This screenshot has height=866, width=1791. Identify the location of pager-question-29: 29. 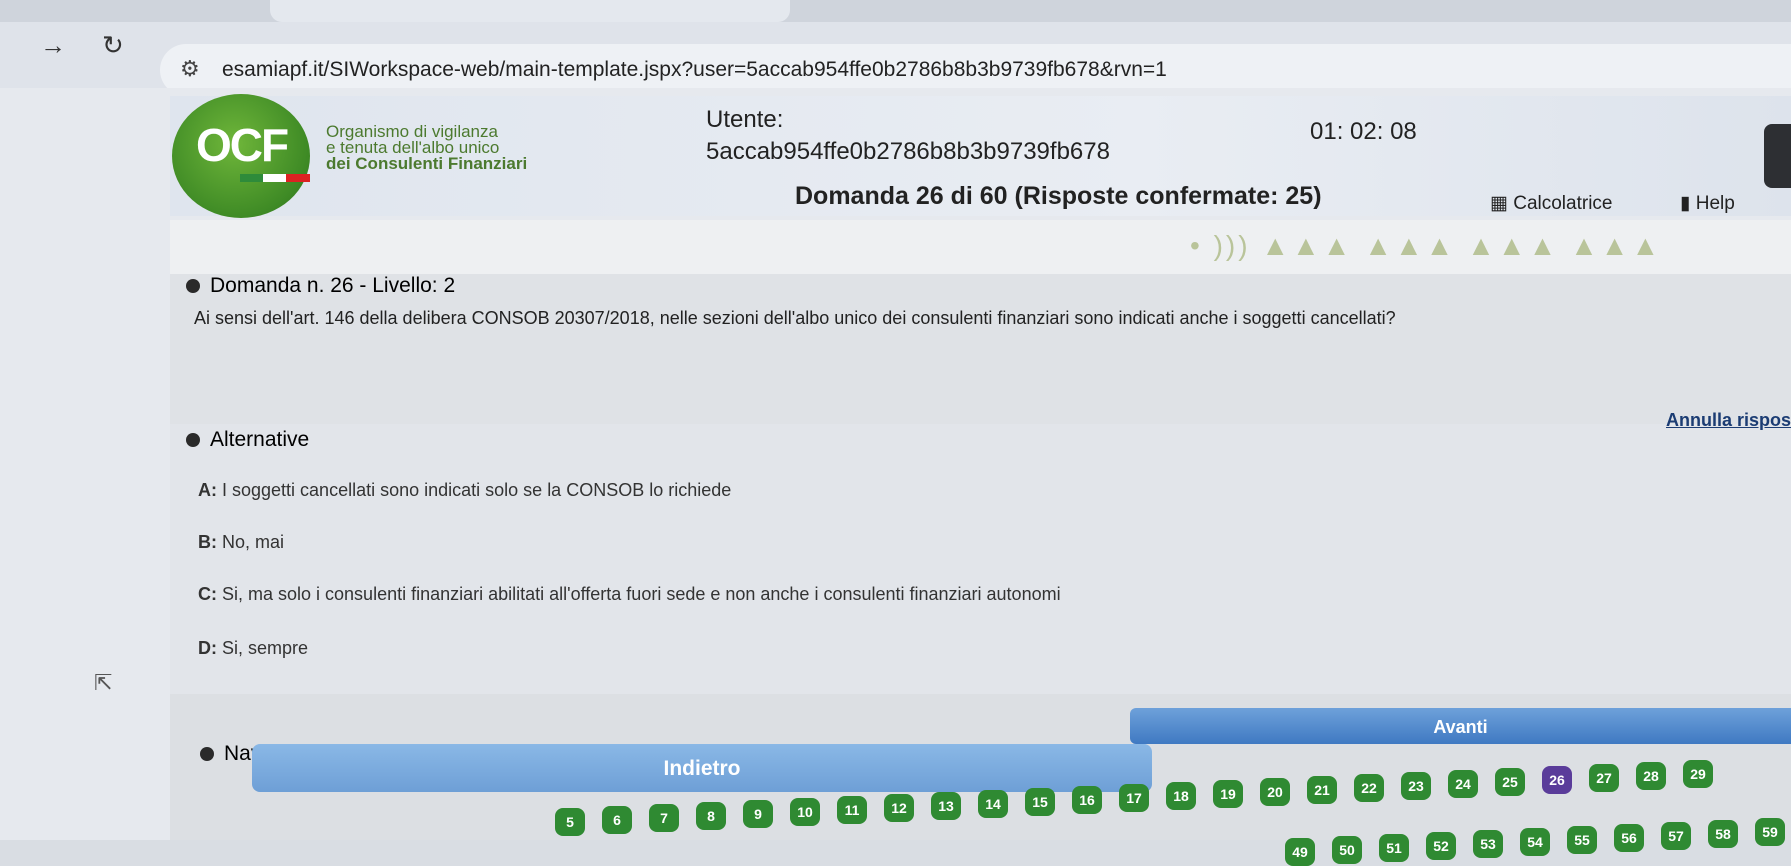
(1698, 774).